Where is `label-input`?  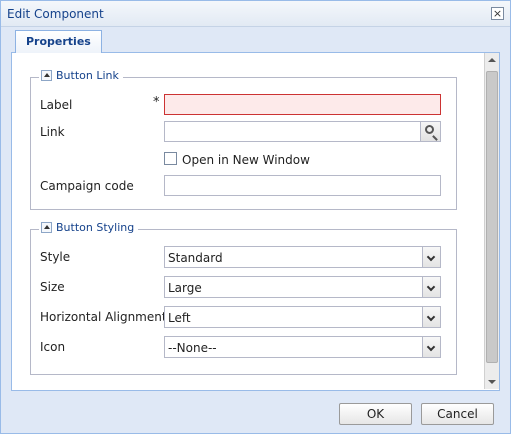 label-input is located at coordinates (302, 104).